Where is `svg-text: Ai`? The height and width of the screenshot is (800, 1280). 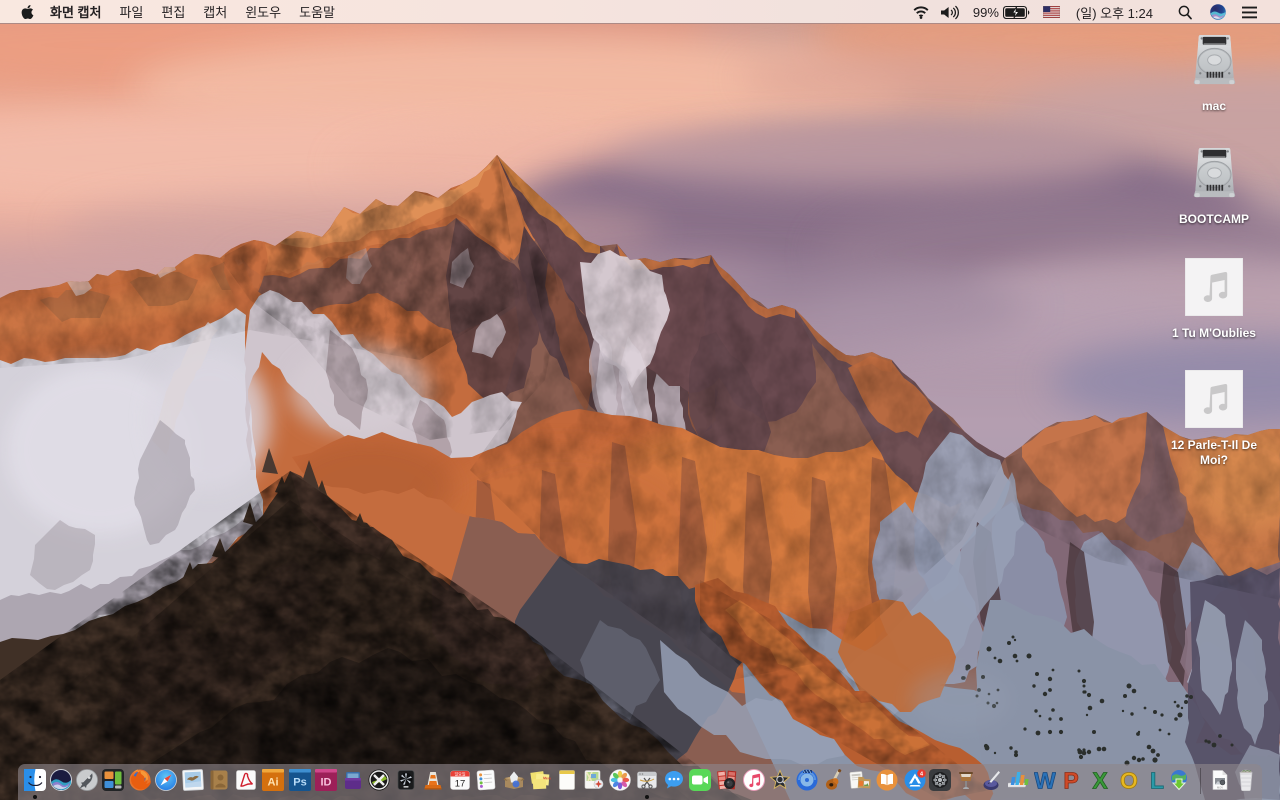 svg-text: Ai is located at coordinates (273, 783).